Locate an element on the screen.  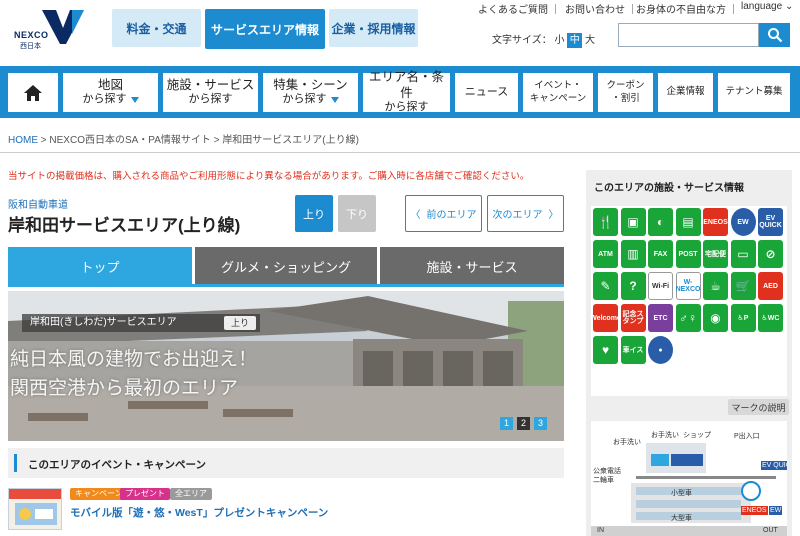
takkyubin-icon: 宅配便 is located at coordinates (715, 254).